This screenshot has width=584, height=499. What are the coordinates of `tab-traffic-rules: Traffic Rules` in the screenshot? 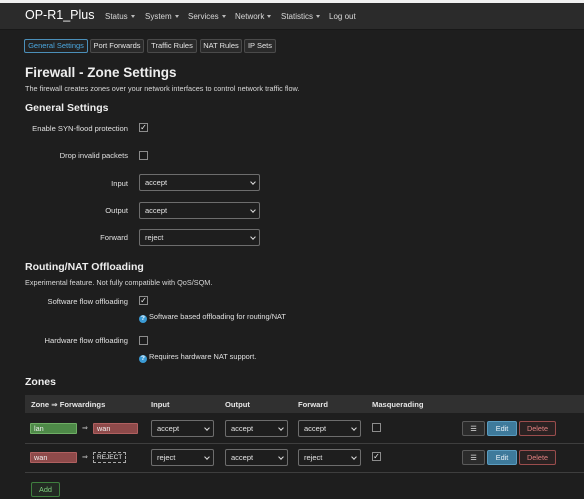 It's located at (172, 46).